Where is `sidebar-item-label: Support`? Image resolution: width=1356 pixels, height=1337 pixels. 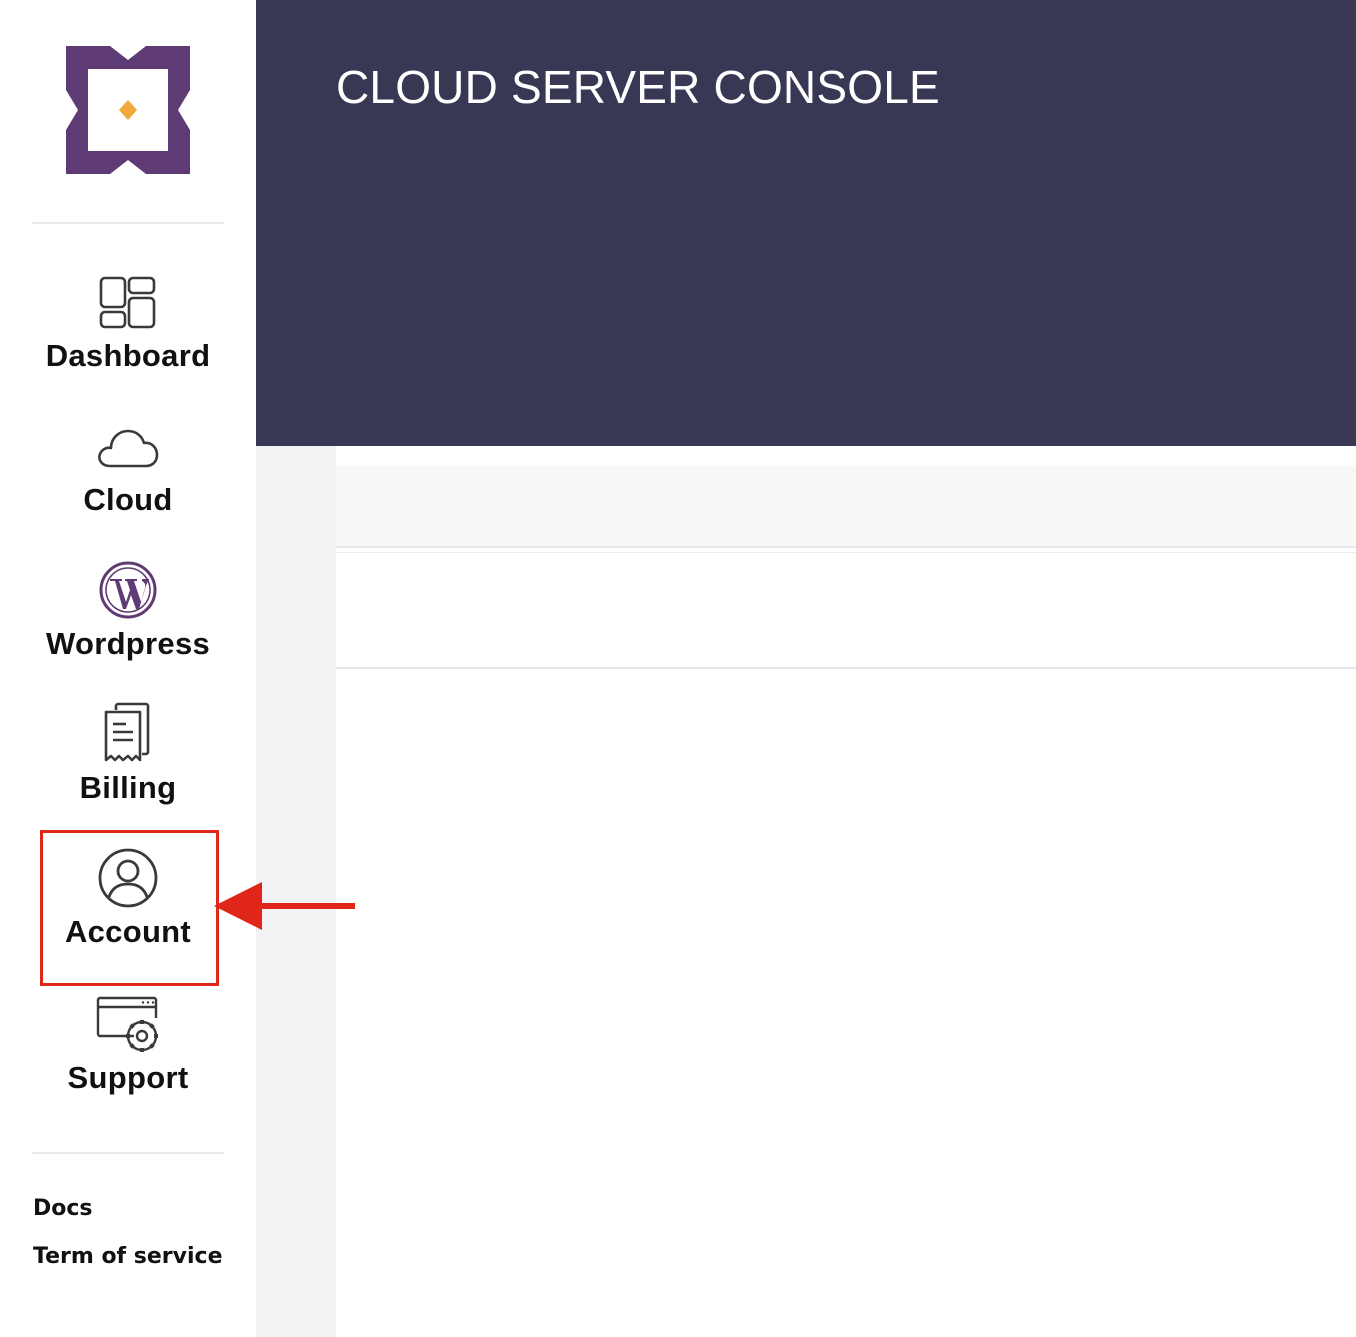
sidebar-item-label: Support is located at coordinates (128, 1077).